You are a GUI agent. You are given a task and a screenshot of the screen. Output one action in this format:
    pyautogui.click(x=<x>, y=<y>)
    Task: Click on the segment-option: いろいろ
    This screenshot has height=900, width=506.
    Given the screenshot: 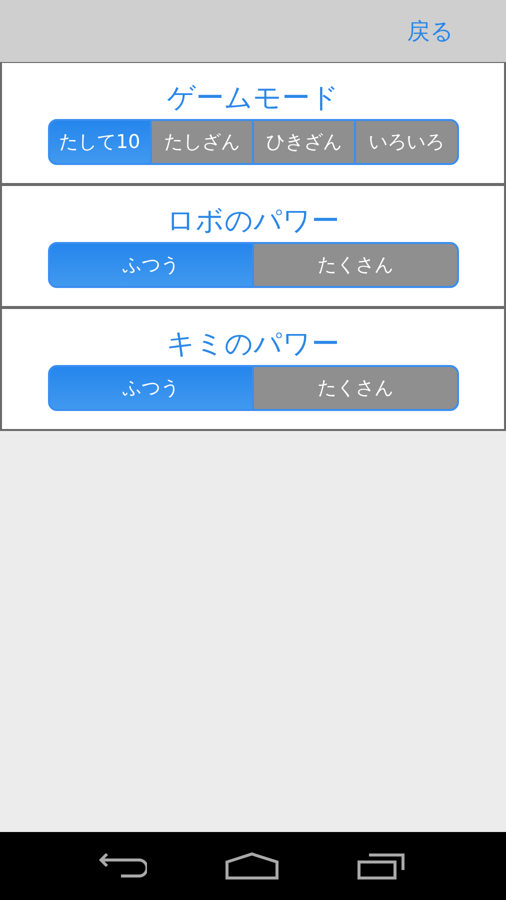 What is the action you would take?
    pyautogui.click(x=406, y=142)
    